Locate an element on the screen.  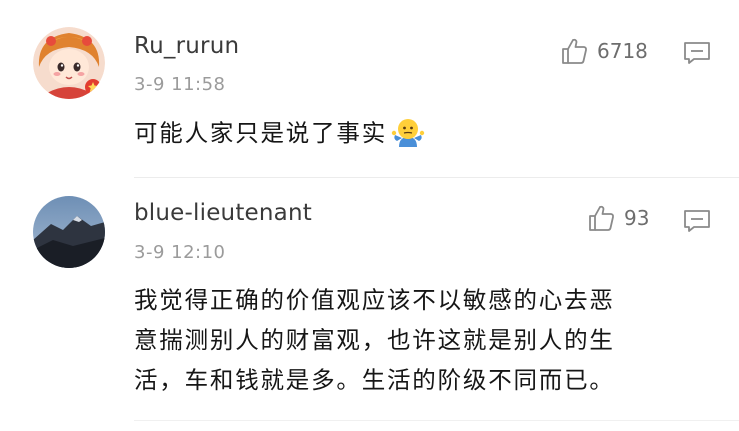
like-button: 6718 is located at coordinates (604, 51).